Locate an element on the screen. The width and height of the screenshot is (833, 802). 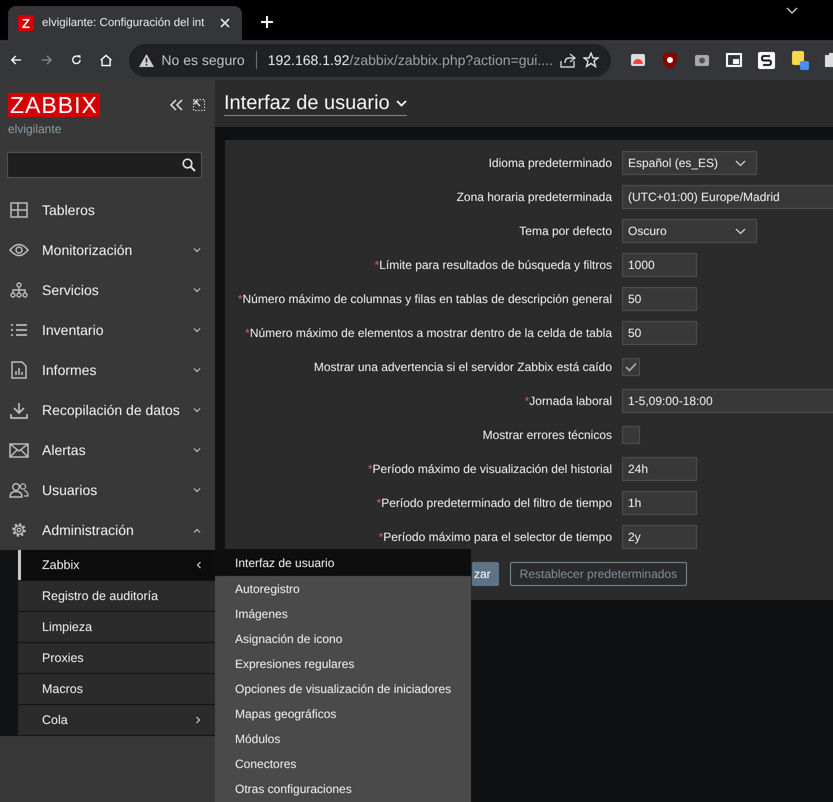
username: elvigilante is located at coordinates (34, 129).